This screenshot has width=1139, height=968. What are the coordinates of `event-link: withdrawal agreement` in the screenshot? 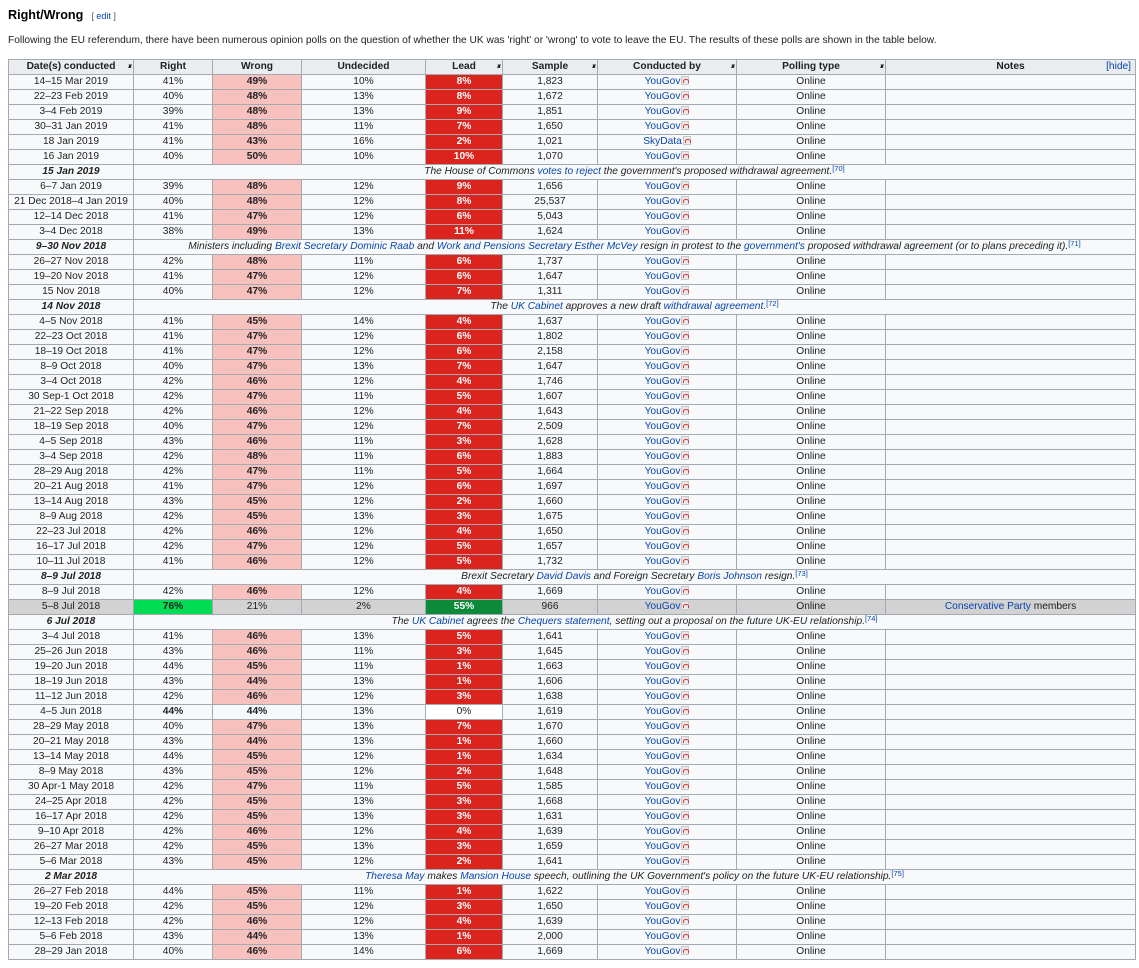 It's located at (714, 306).